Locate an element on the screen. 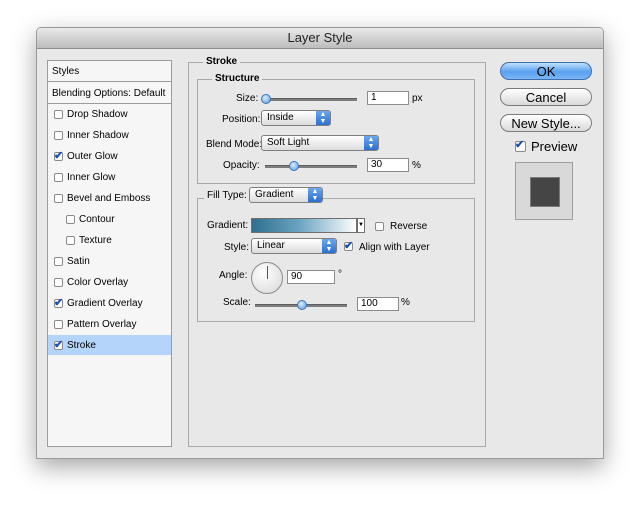  blend-mode-label: Blend Mode: is located at coordinates (234, 144).